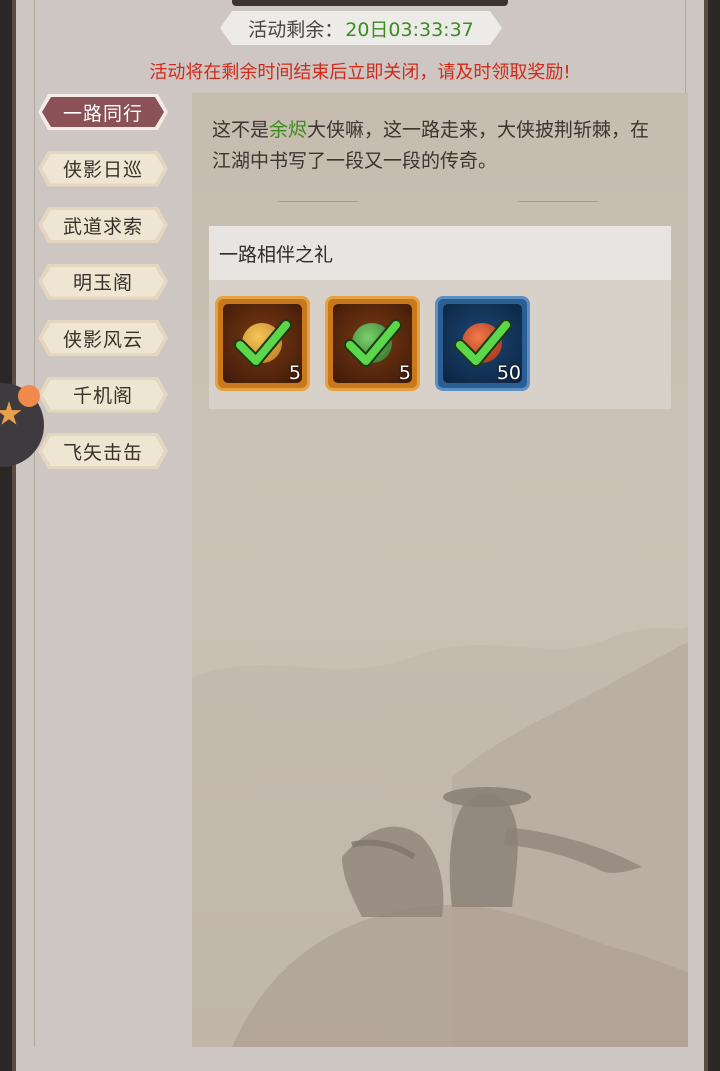 Image resolution: width=720 pixels, height=1071 pixels. I want to click on notification-dot, so click(29, 396).